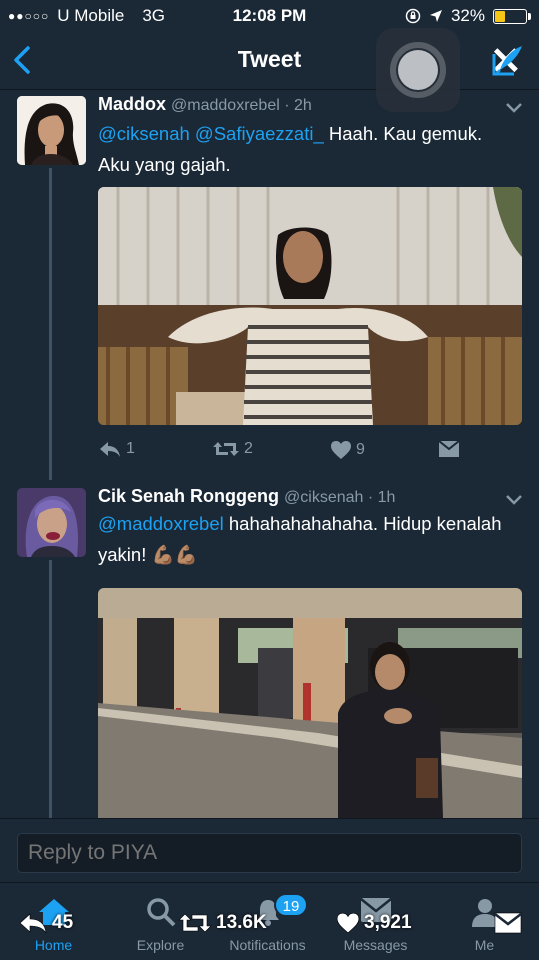 This screenshot has height=960, width=539. Describe the element at coordinates (267, 945) in the screenshot. I see `tab-label: Notifications` at that location.